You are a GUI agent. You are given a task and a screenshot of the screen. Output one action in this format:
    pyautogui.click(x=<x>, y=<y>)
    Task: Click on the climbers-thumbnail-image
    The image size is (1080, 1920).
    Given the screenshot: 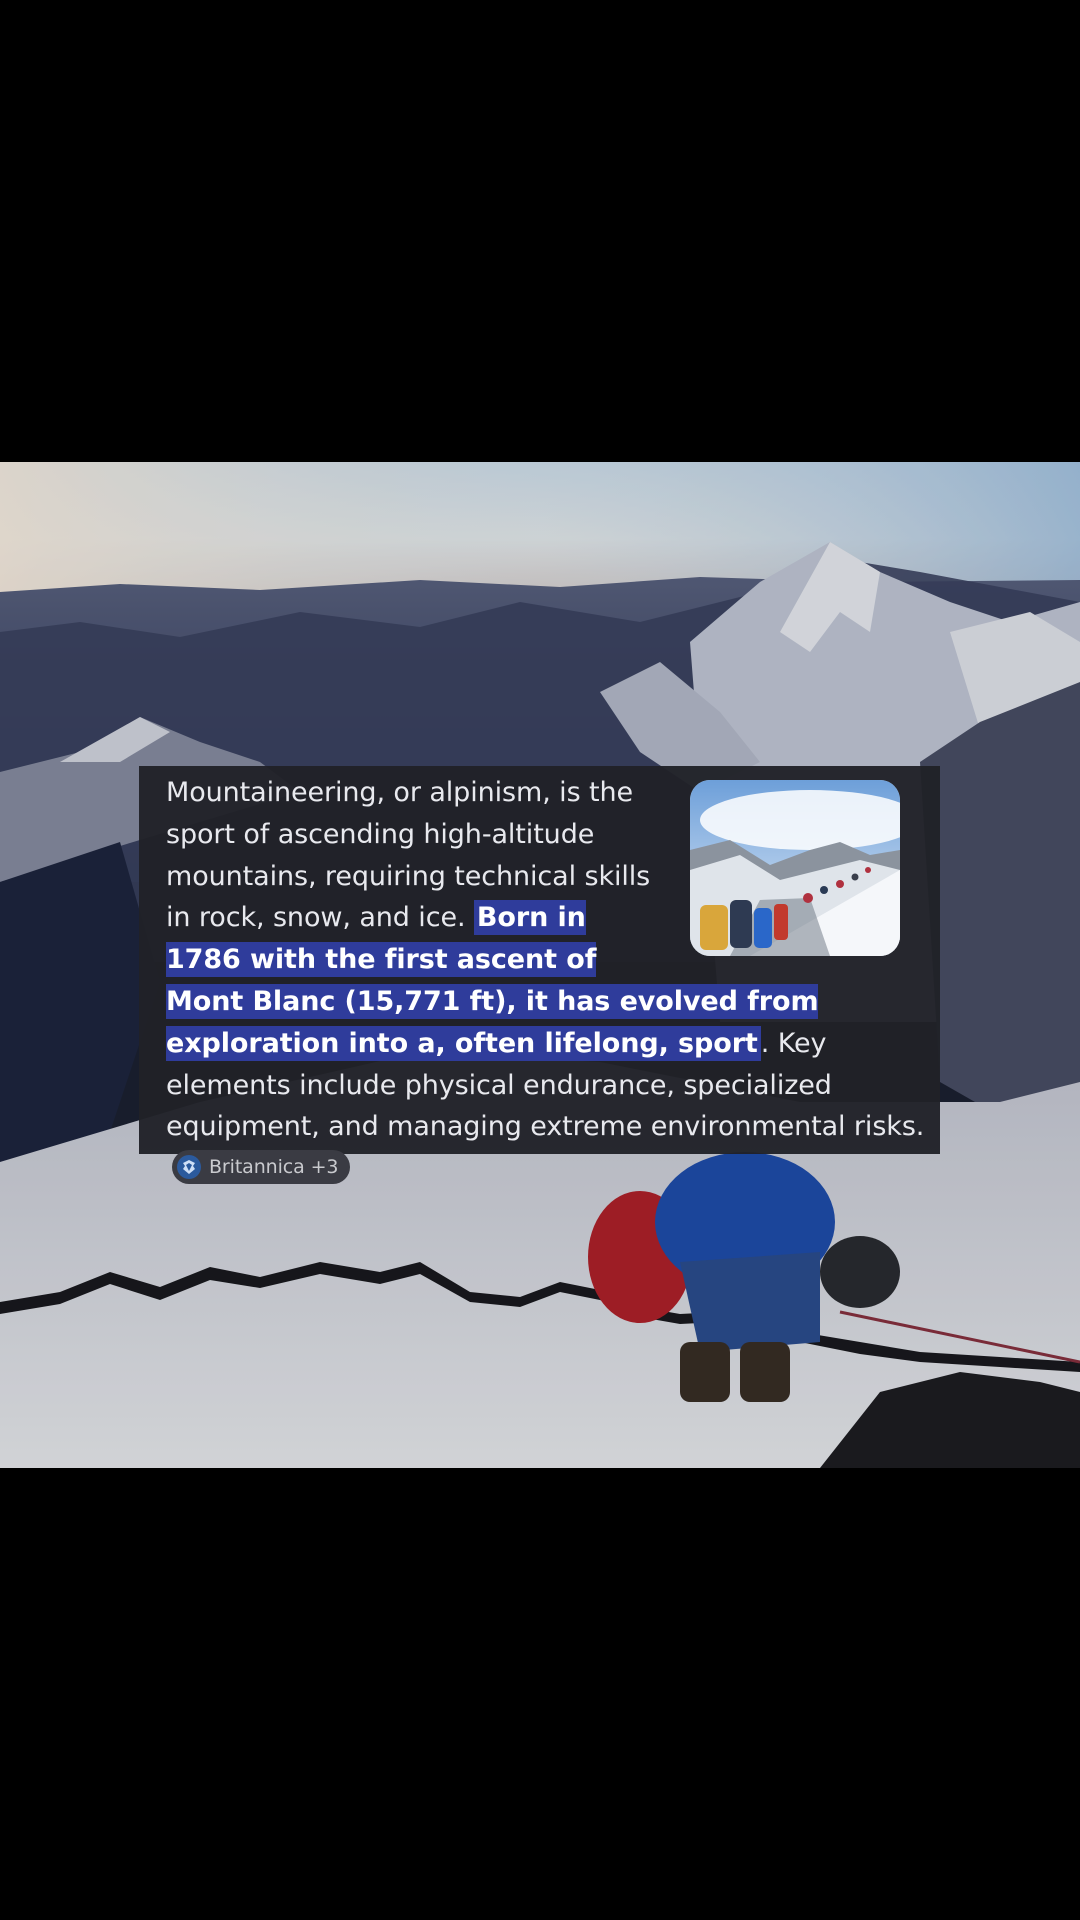 What is the action you would take?
    pyautogui.click(x=795, y=868)
    